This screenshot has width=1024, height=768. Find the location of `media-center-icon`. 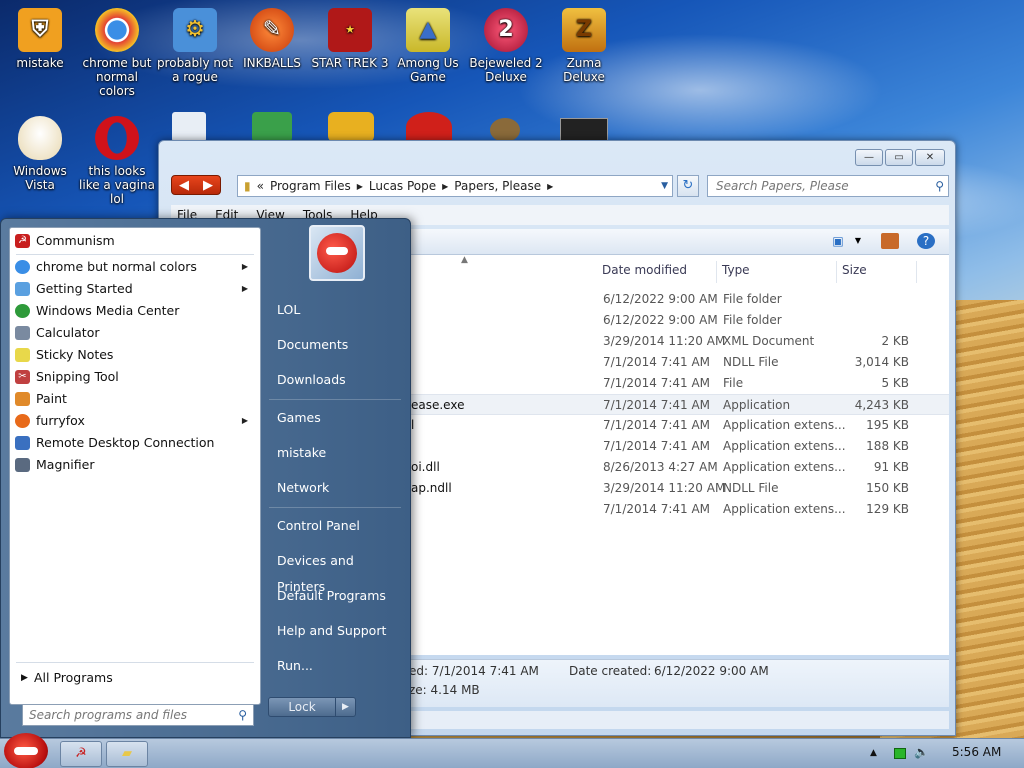

media-center-icon is located at coordinates (22, 311).